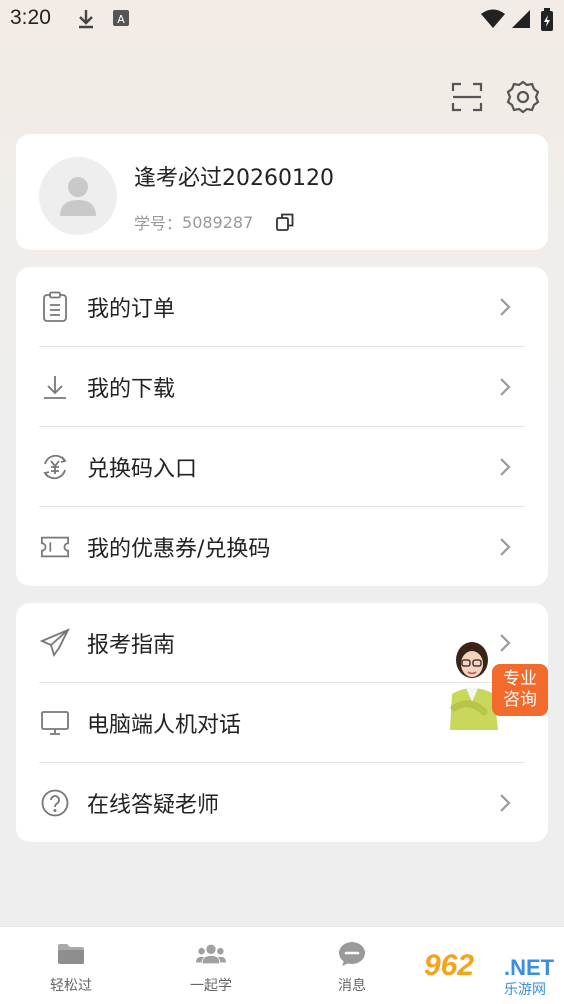 This screenshot has height=1004, width=564. Describe the element at coordinates (55, 723) in the screenshot. I see `monitor-icon` at that location.